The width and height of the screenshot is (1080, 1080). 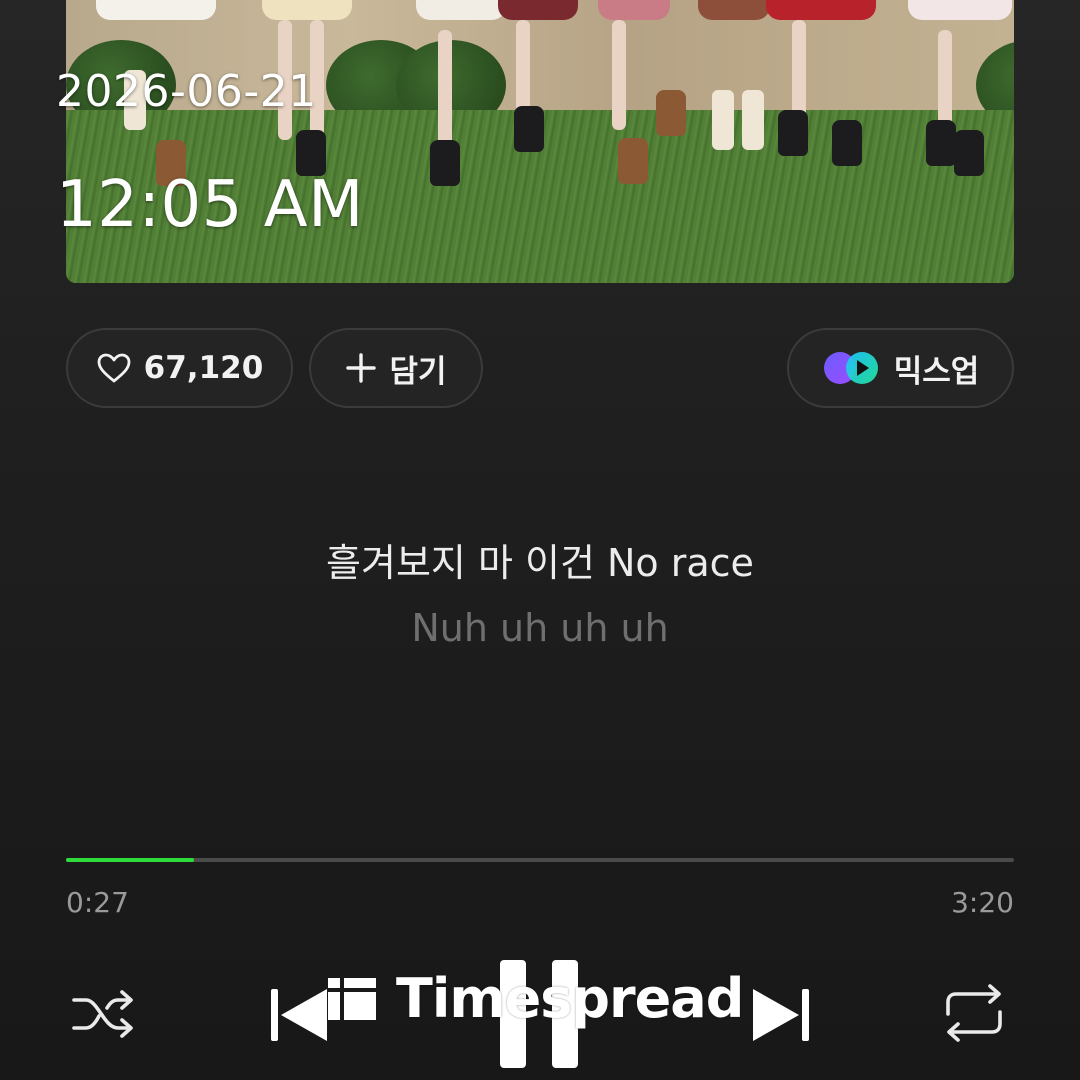 I want to click on next-track-button, so click(x=781, y=1017).